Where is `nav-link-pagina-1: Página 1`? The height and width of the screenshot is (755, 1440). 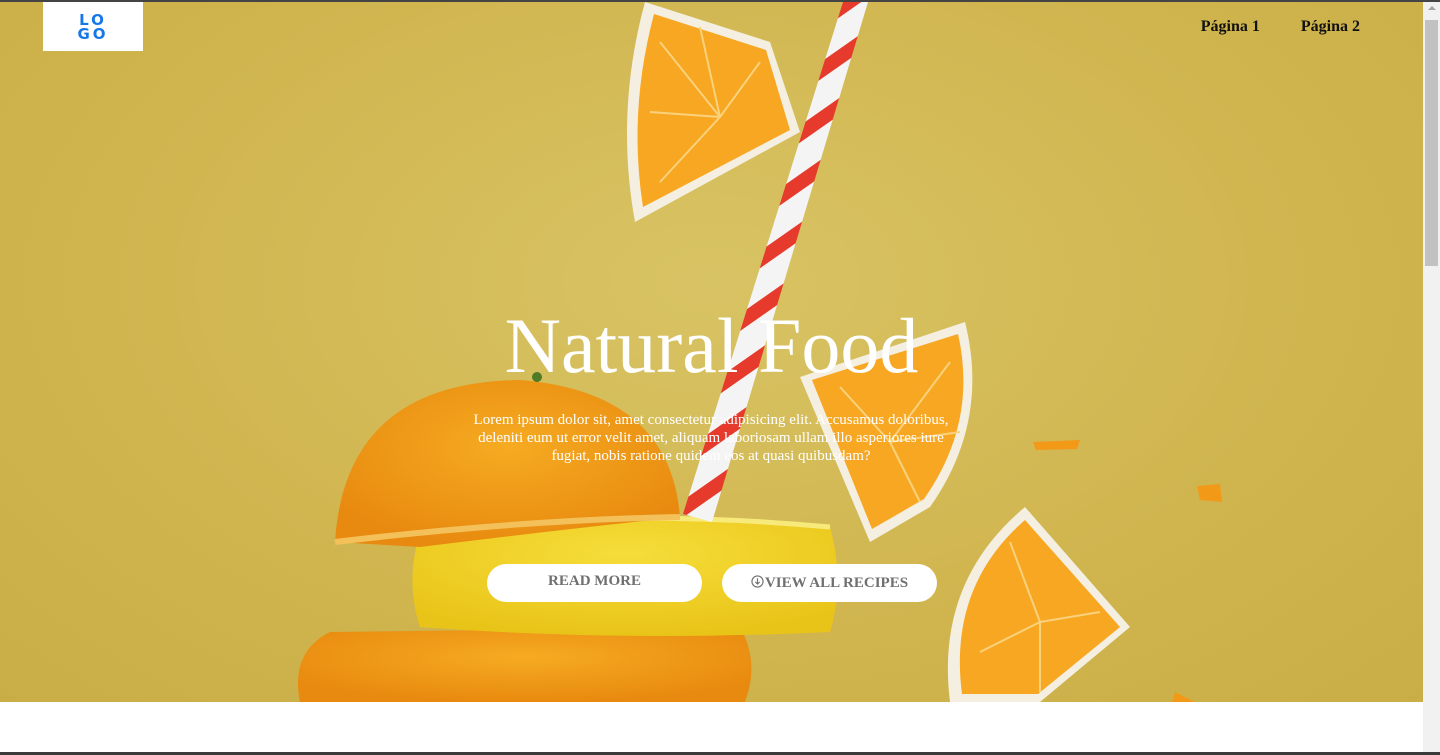 nav-link-pagina-1: Página 1 is located at coordinates (1230, 27).